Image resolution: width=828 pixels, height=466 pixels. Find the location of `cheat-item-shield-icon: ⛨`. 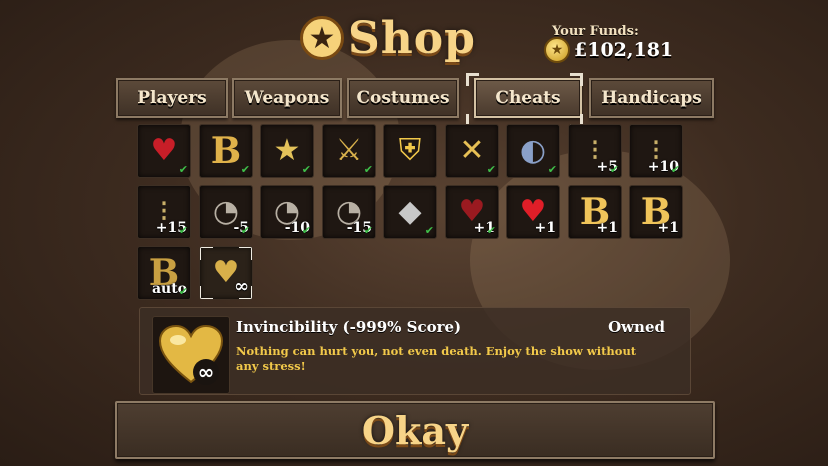

cheat-item-shield-icon: ⛨ is located at coordinates (410, 151).